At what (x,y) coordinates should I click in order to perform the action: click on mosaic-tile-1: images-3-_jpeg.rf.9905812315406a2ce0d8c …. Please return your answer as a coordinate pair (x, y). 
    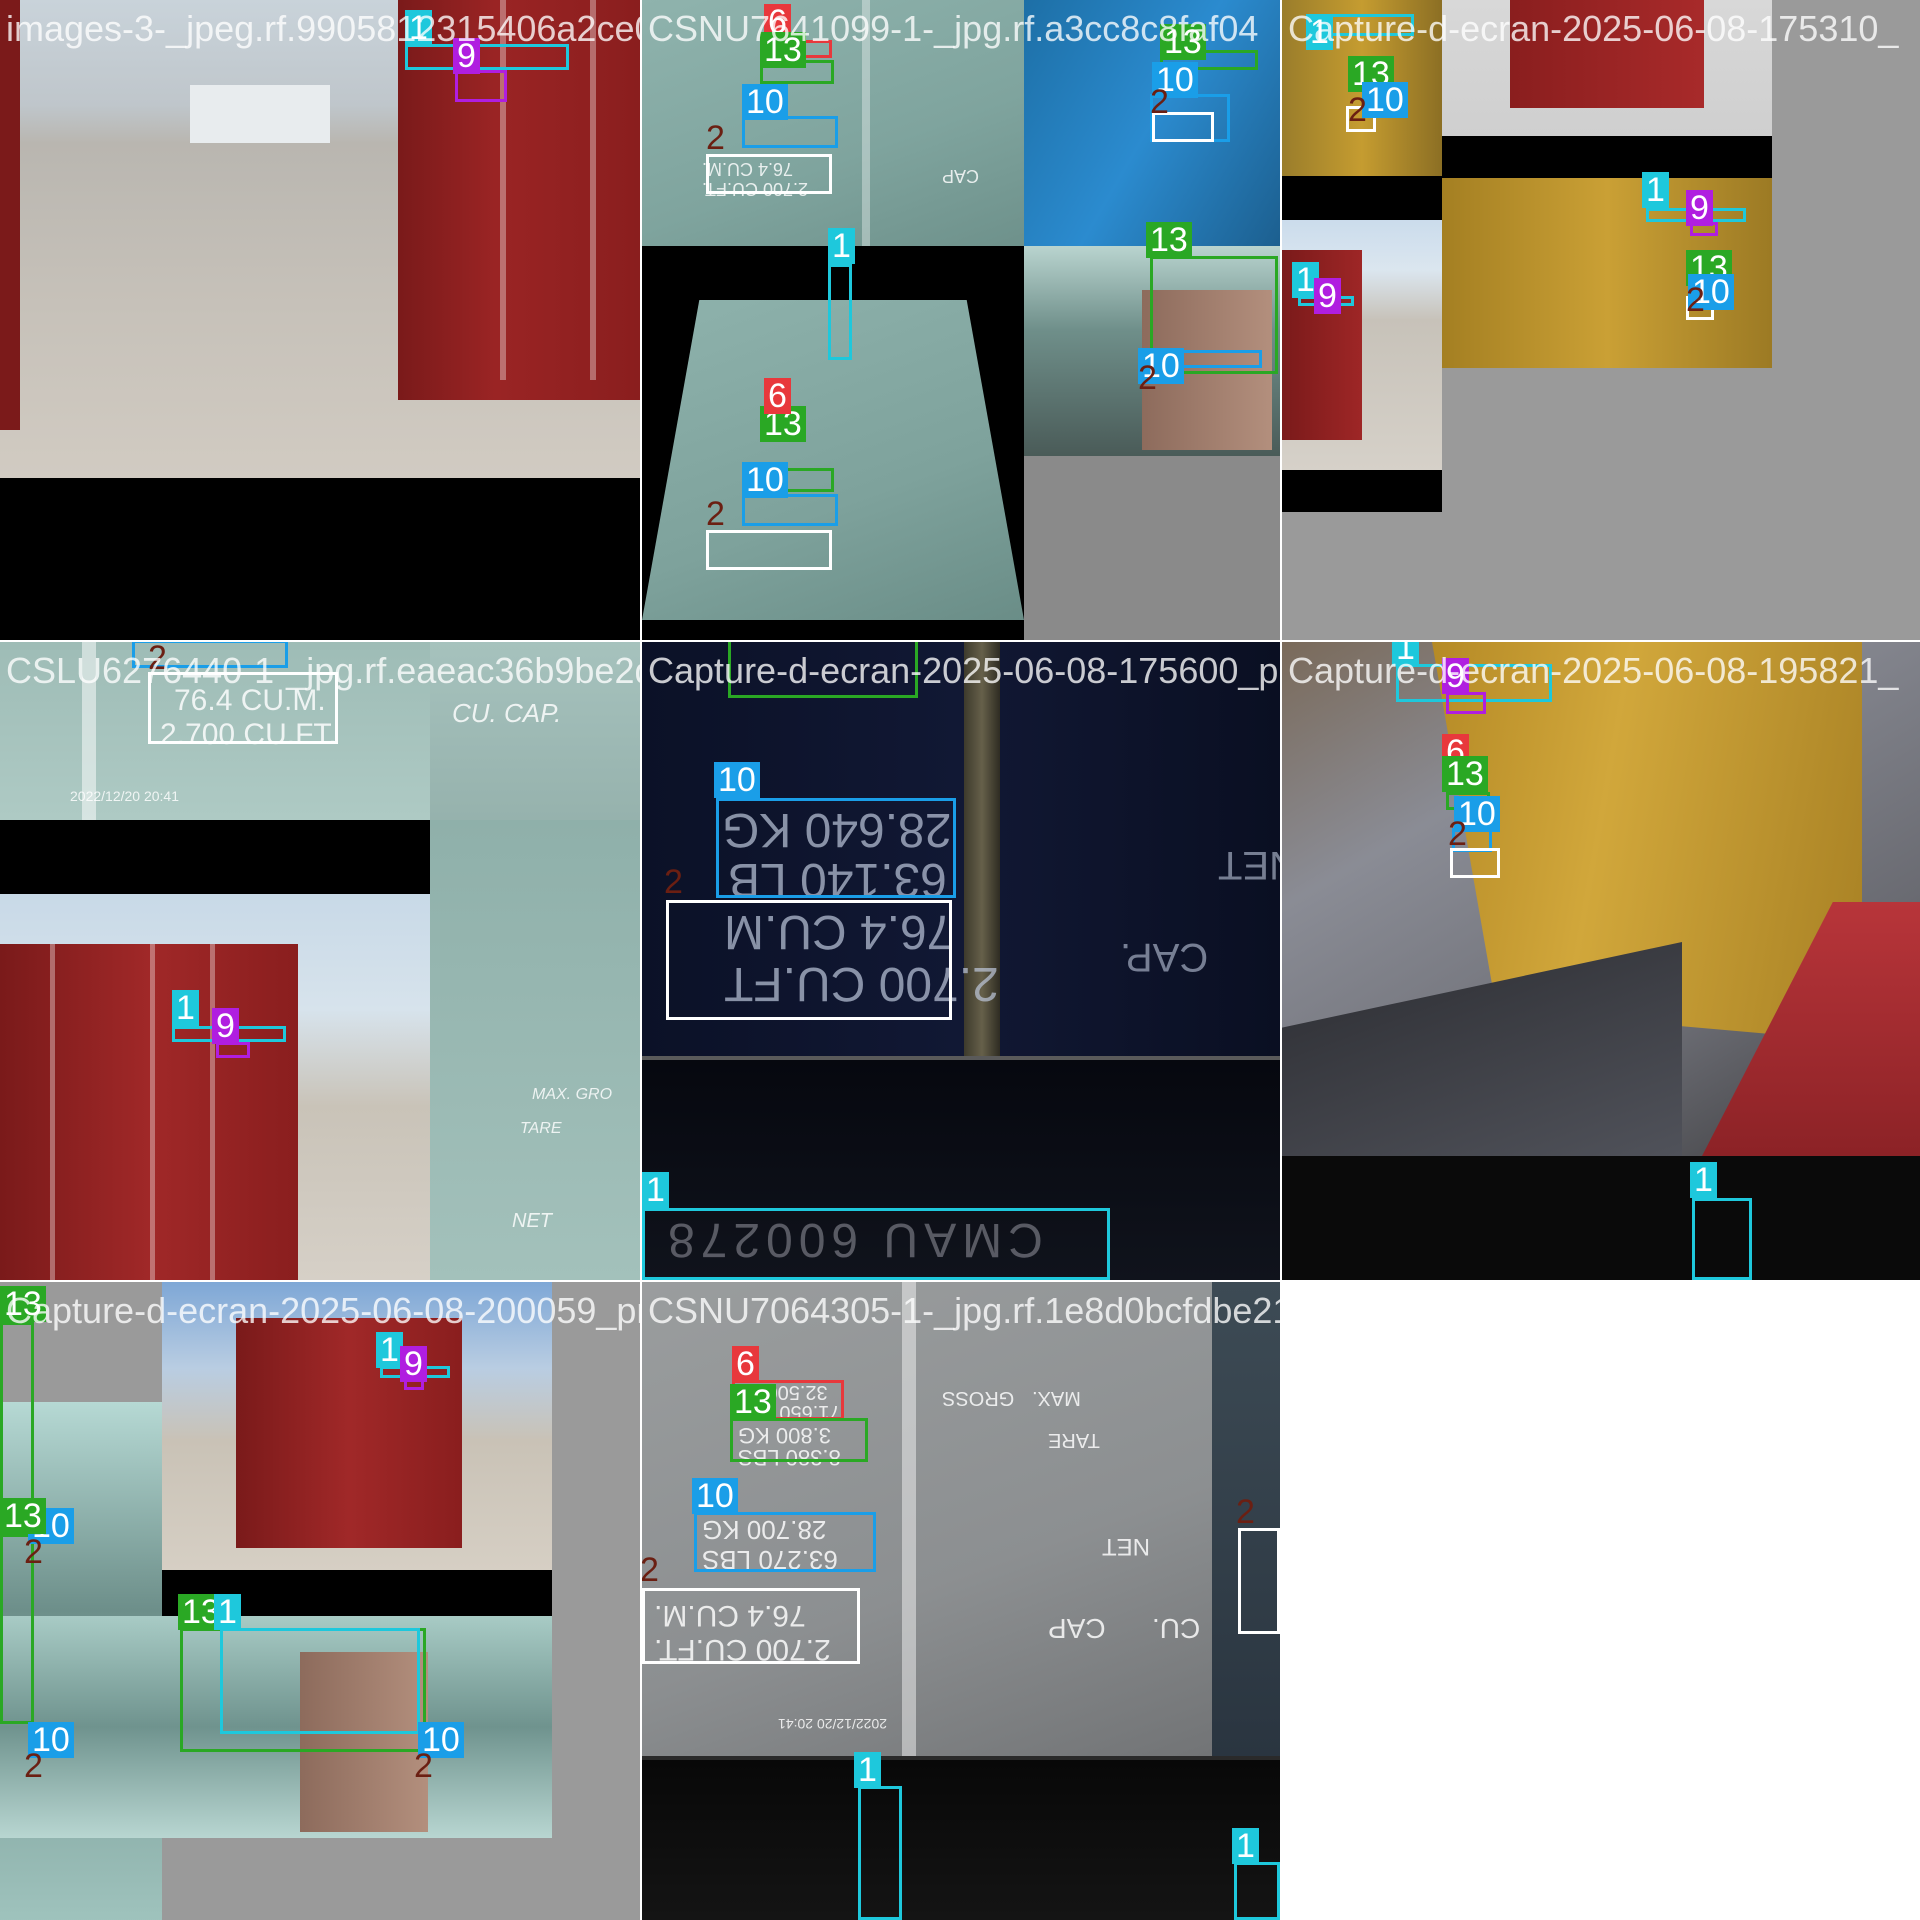
    Looking at the image, I should click on (320, 320).